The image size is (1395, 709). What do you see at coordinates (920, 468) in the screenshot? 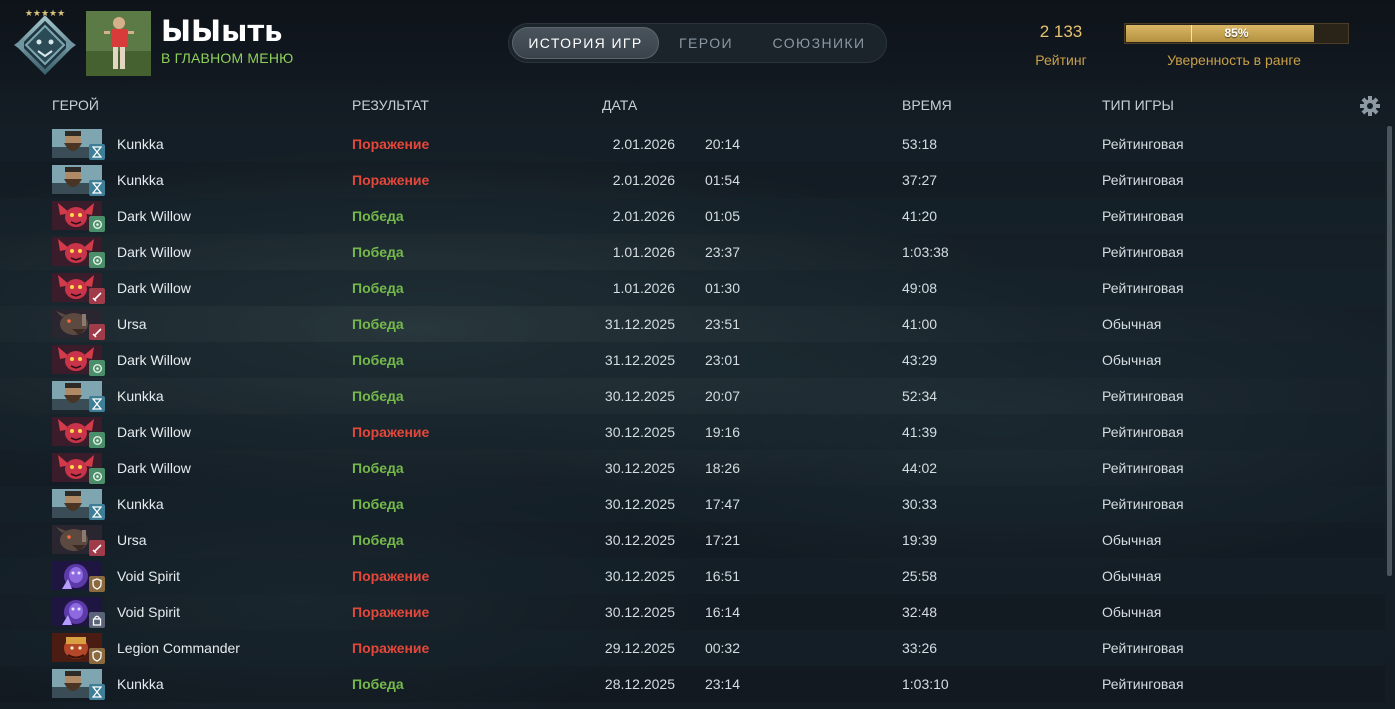
I see `match-duration: 44:02` at bounding box center [920, 468].